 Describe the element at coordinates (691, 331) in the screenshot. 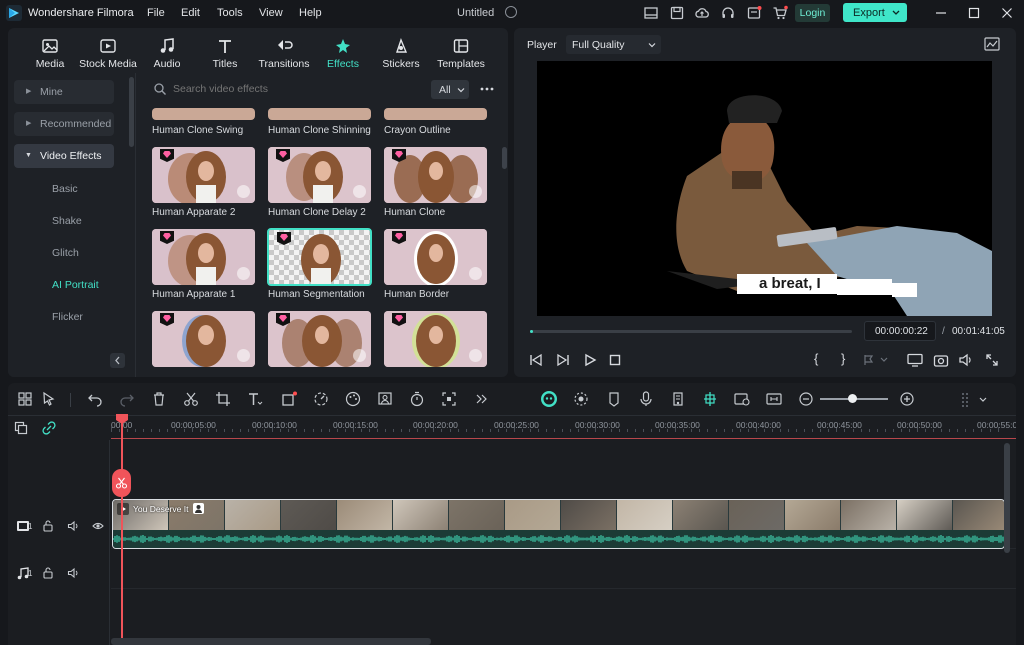

I see `playback-progress` at that location.